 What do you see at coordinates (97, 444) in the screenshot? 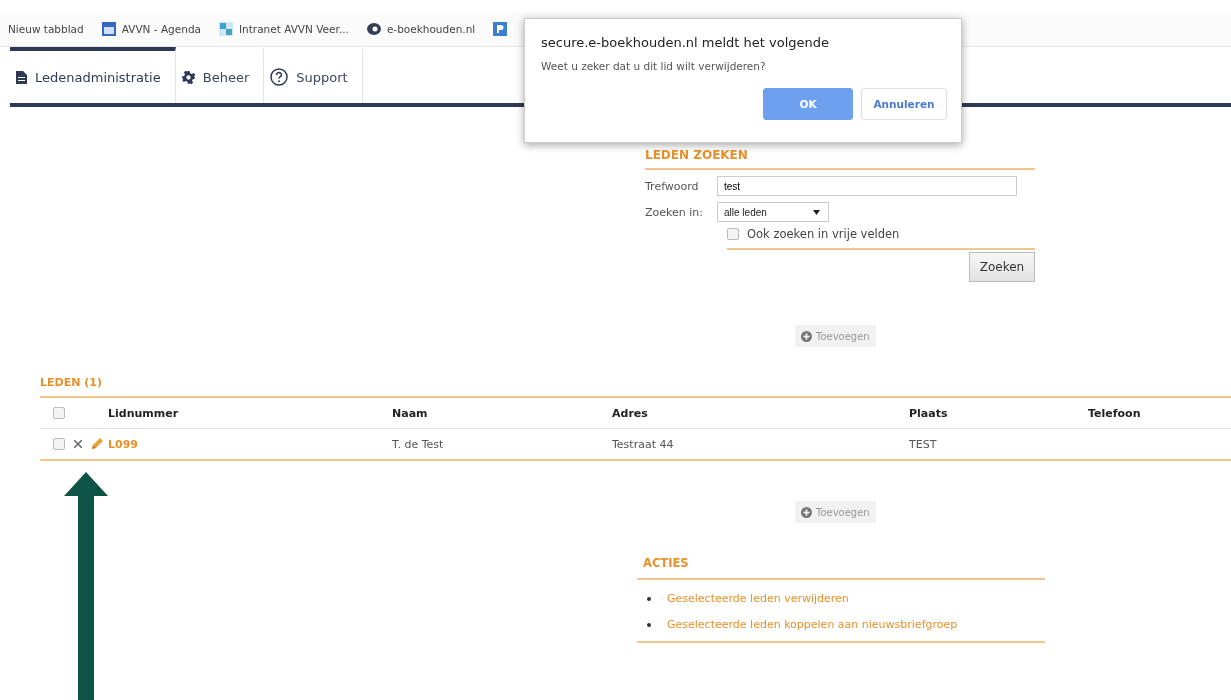
I see `pencil-icon` at bounding box center [97, 444].